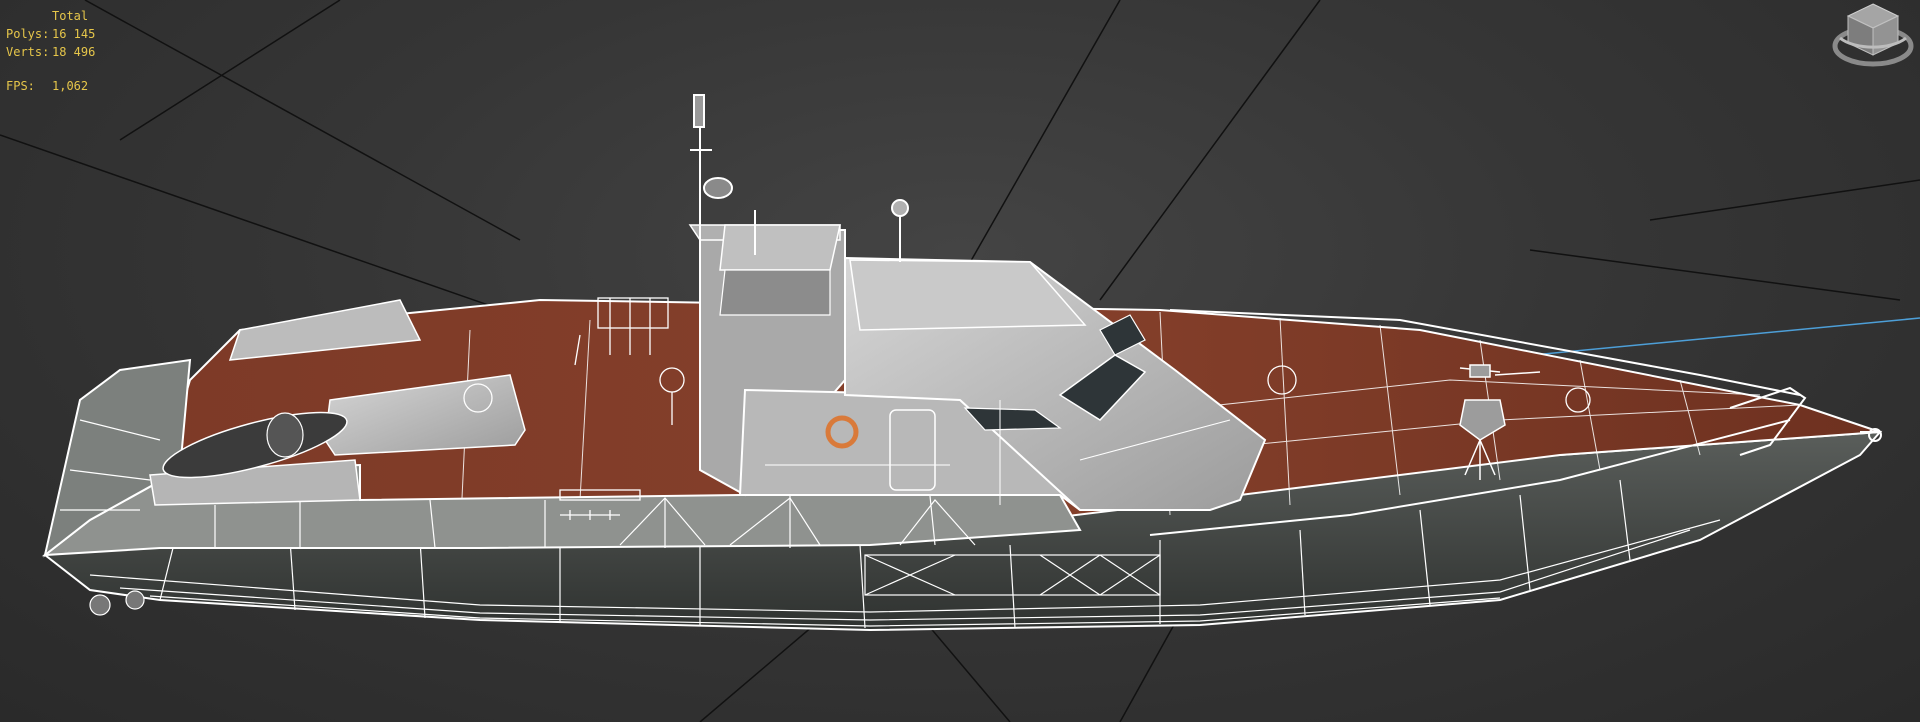 The image size is (1920, 722). What do you see at coordinates (20, 86) in the screenshot?
I see `fps-label: FPS:` at bounding box center [20, 86].